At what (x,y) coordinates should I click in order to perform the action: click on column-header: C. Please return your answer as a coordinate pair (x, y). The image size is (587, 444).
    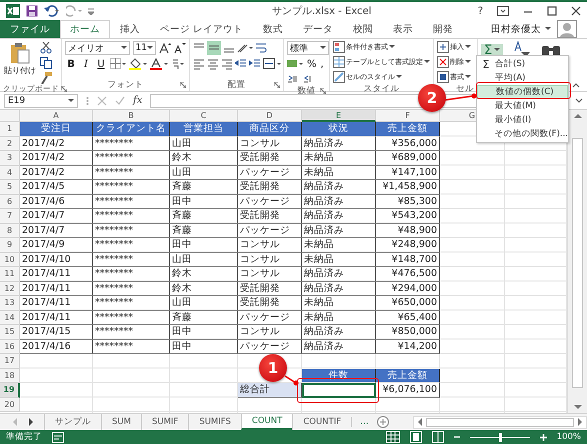
    Looking at the image, I should click on (204, 116).